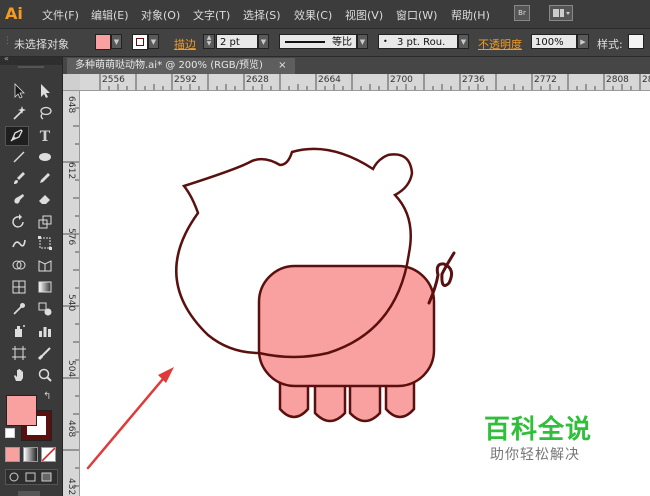 The image size is (650, 496). I want to click on stroke-swatch-inner, so click(140, 42).